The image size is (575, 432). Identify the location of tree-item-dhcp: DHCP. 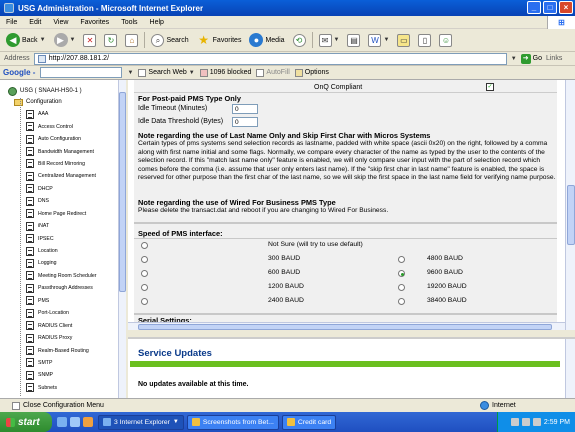
(75, 189).